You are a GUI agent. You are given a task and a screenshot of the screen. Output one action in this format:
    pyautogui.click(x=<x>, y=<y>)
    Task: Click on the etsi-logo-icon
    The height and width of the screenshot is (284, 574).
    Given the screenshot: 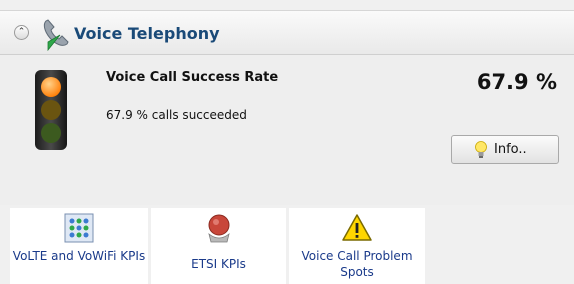 What is the action you would take?
    pyautogui.click(x=219, y=228)
    